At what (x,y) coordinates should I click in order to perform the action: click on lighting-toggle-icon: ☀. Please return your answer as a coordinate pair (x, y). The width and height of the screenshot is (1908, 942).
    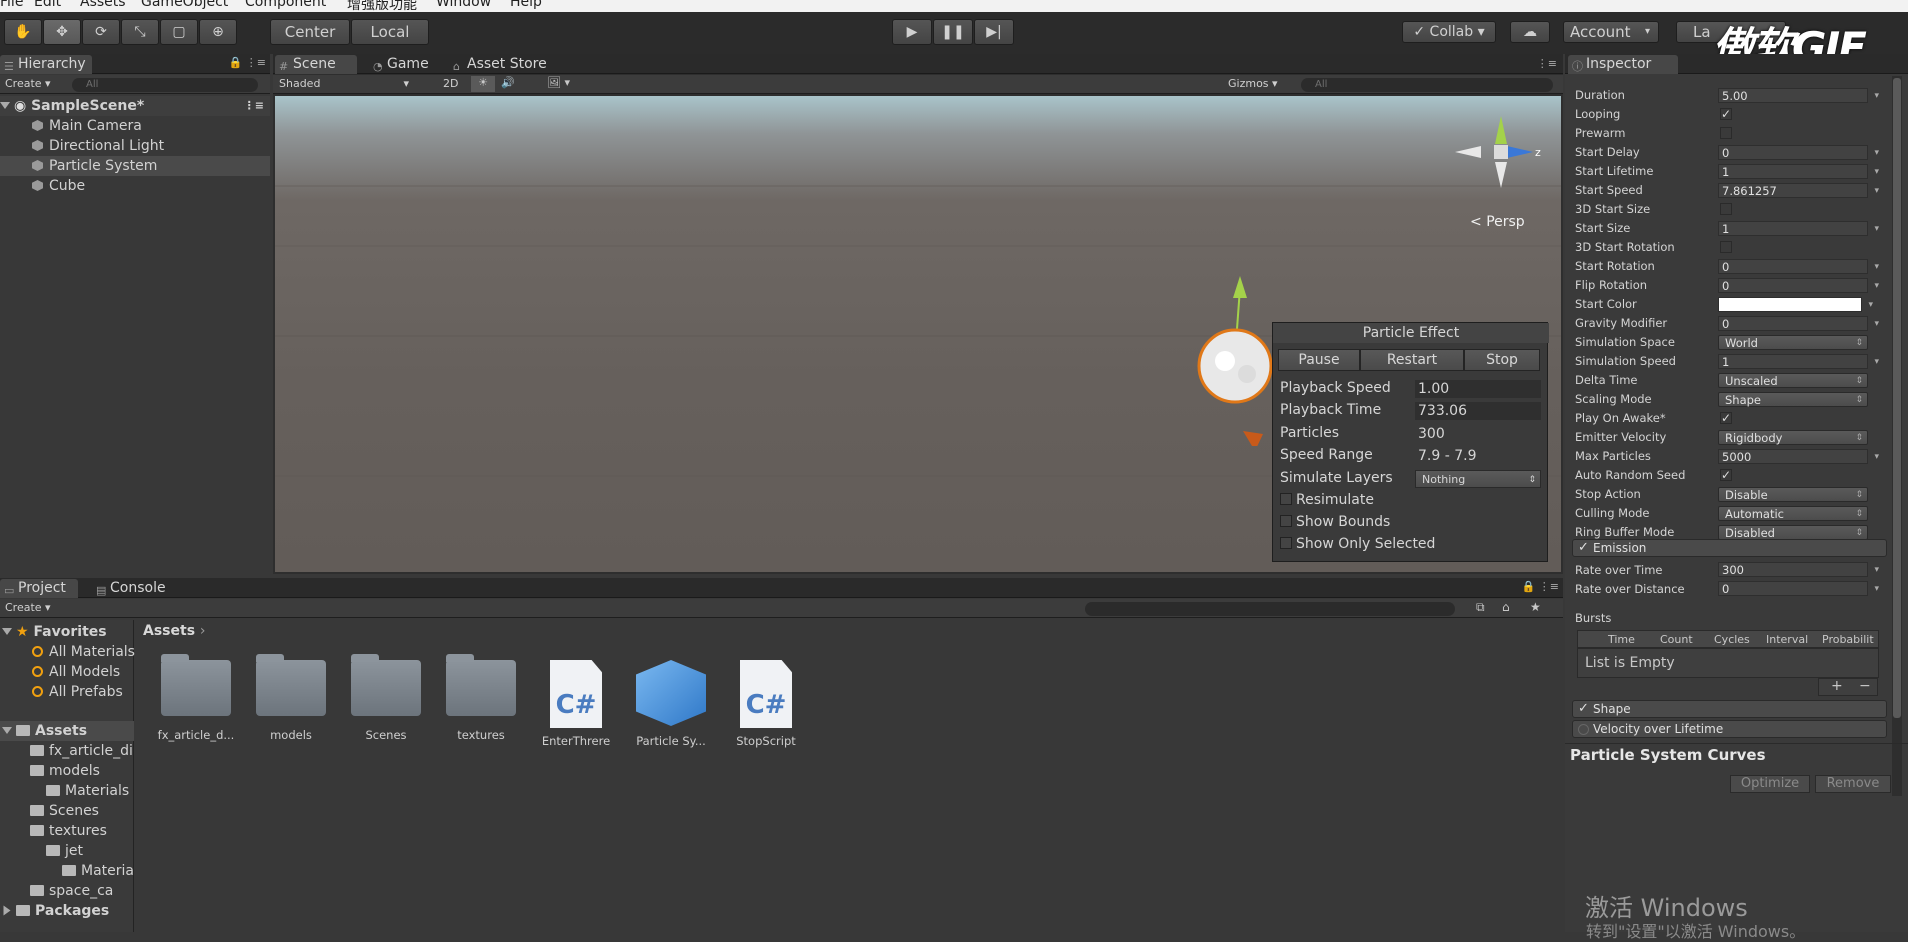
    Looking at the image, I should click on (483, 84).